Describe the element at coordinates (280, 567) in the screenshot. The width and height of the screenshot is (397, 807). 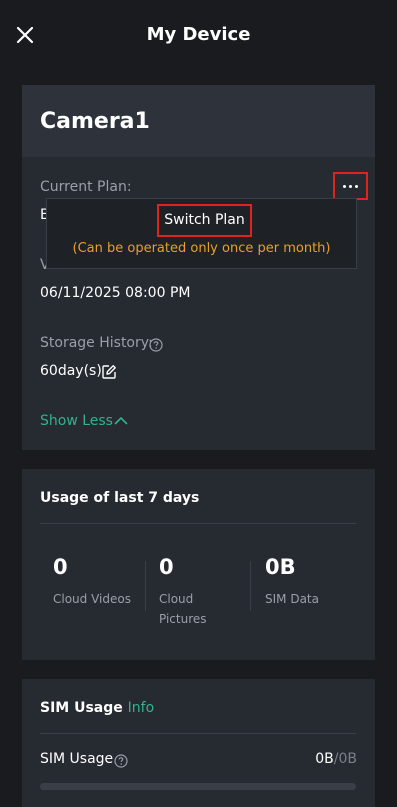
I see `stat-value: 0B` at that location.